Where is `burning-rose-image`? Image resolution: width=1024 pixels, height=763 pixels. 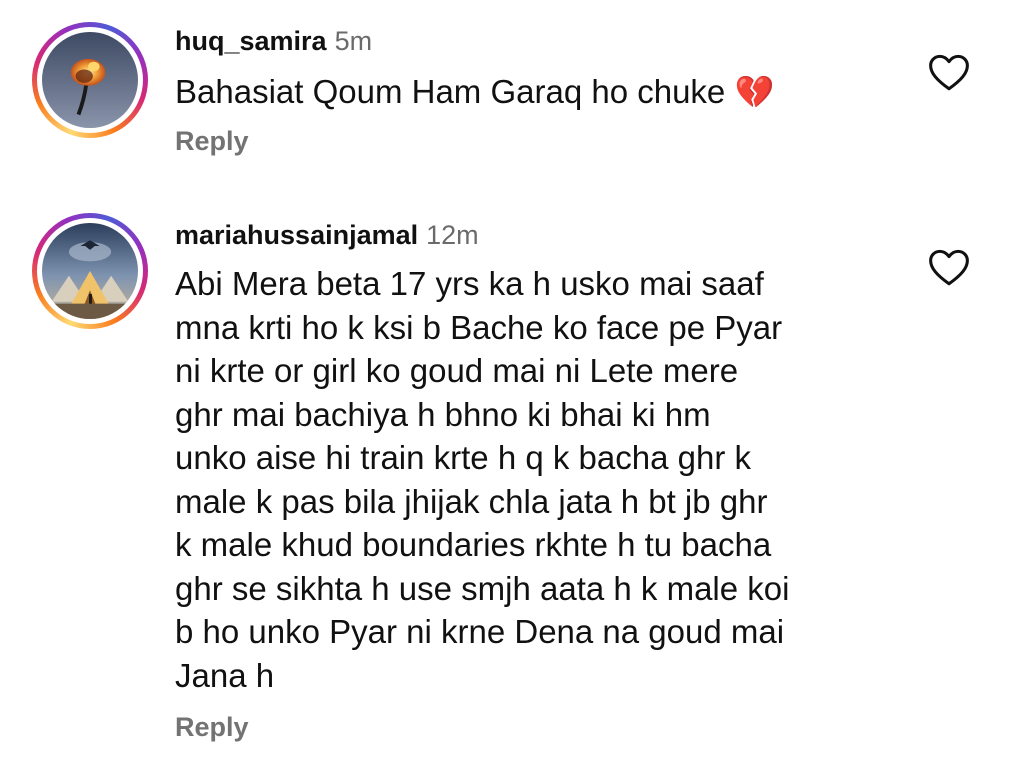 burning-rose-image is located at coordinates (90, 80).